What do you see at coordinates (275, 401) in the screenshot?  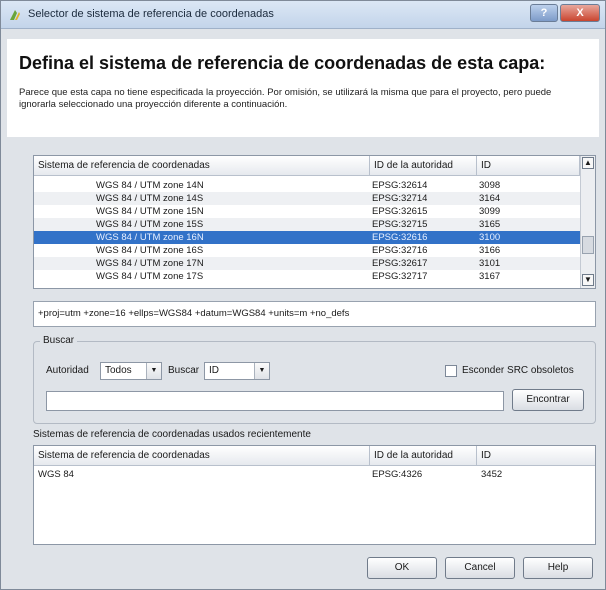 I see `search-input` at bounding box center [275, 401].